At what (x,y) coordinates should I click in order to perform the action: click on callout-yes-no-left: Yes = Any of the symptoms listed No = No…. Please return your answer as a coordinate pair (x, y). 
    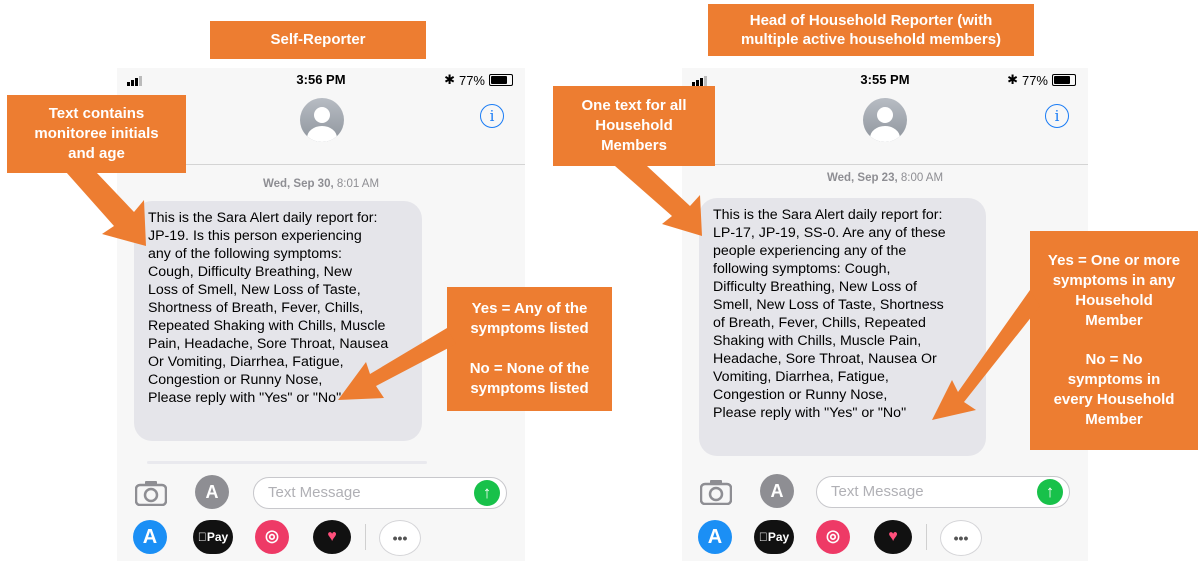
    Looking at the image, I should click on (529, 349).